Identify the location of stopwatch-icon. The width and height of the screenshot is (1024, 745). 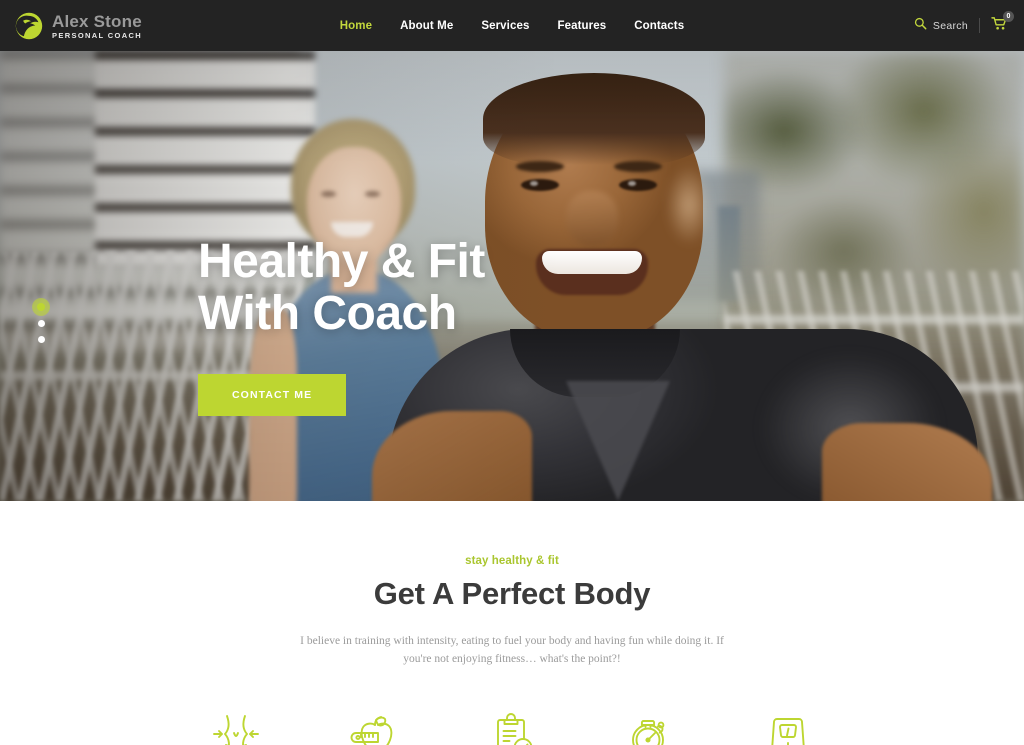
(650, 728).